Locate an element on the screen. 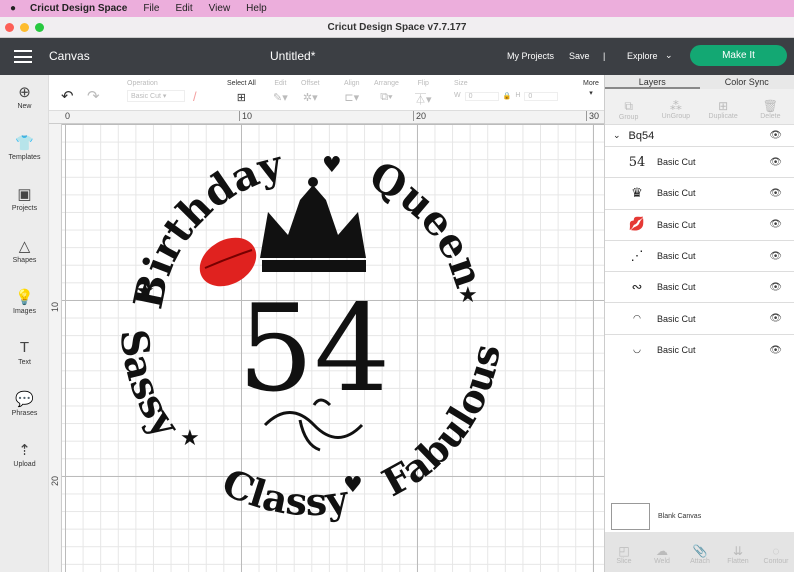 The image size is (794, 572). number-54: 54 is located at coordinates (314, 349).